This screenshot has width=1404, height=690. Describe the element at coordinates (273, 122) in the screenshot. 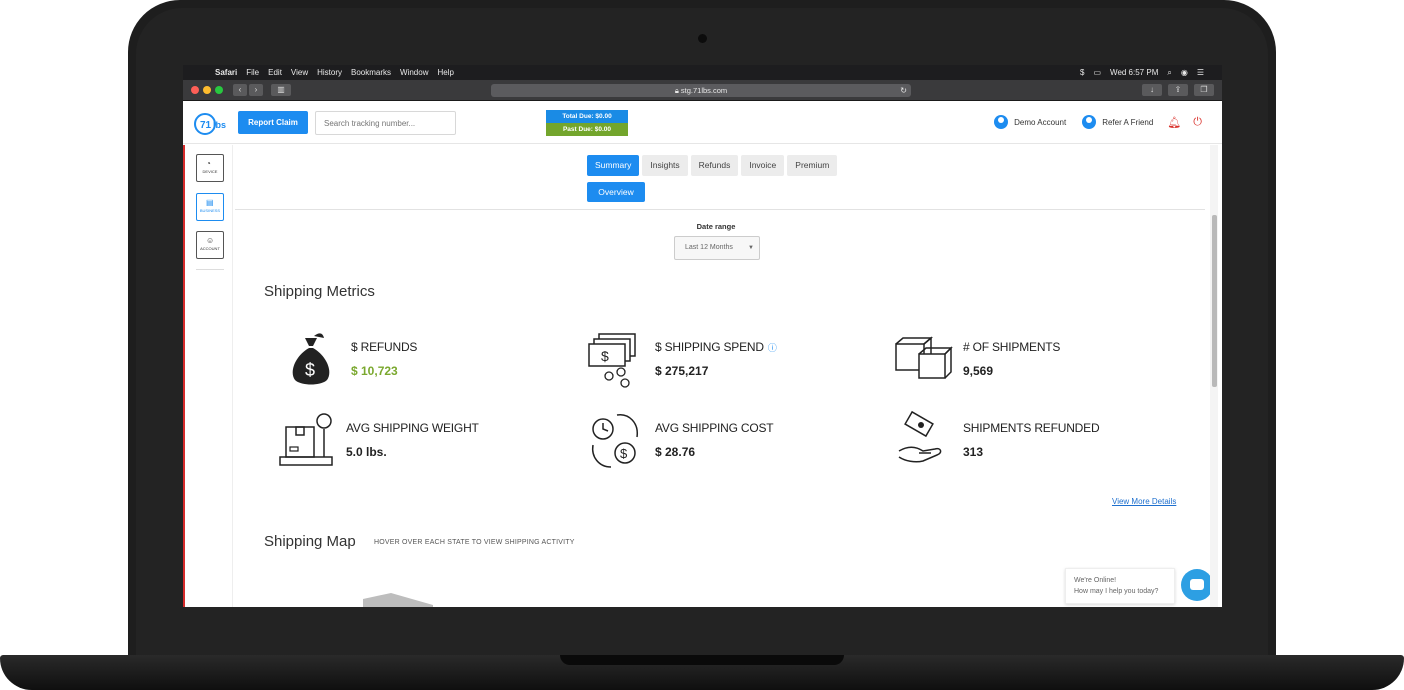

I see `report-claim-button: Report Claim` at that location.